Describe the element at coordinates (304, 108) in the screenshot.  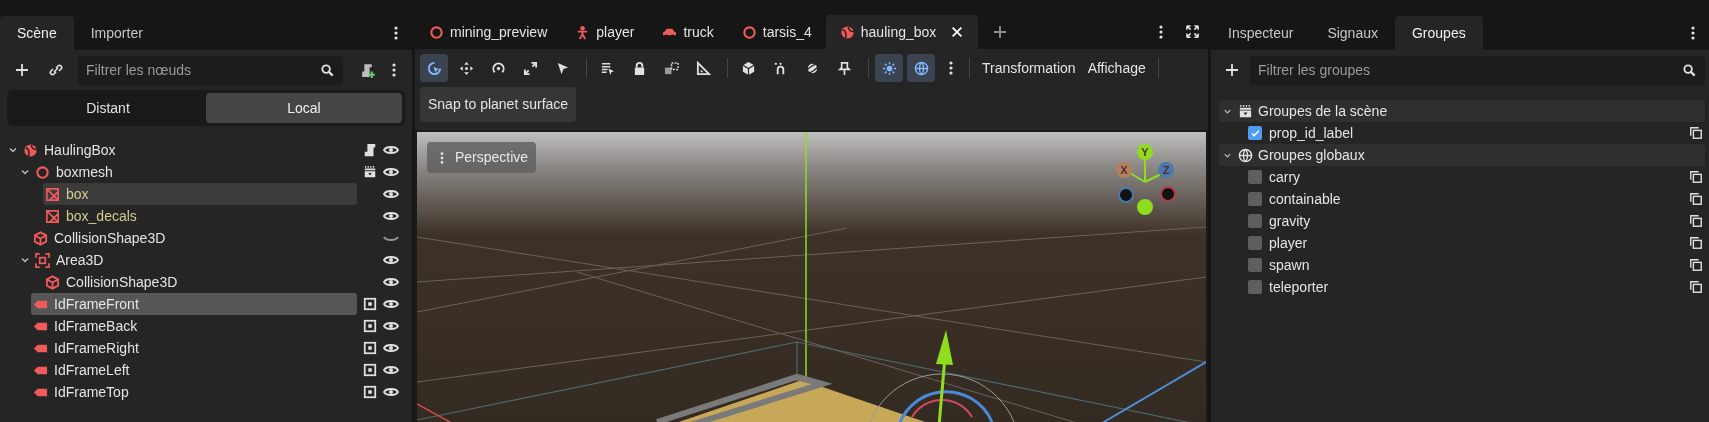
I see `mode-toggle: Local` at that location.